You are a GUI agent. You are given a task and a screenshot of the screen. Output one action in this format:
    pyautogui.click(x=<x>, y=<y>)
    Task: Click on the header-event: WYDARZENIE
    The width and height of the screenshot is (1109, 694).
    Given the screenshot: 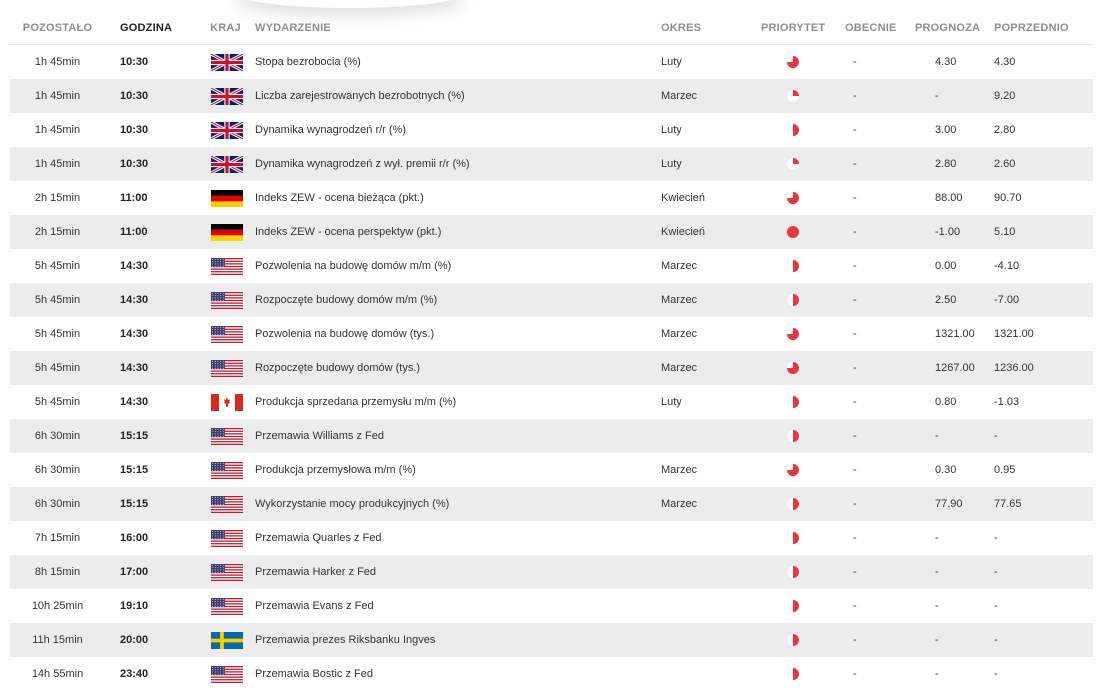 What is the action you would take?
    pyautogui.click(x=458, y=28)
    